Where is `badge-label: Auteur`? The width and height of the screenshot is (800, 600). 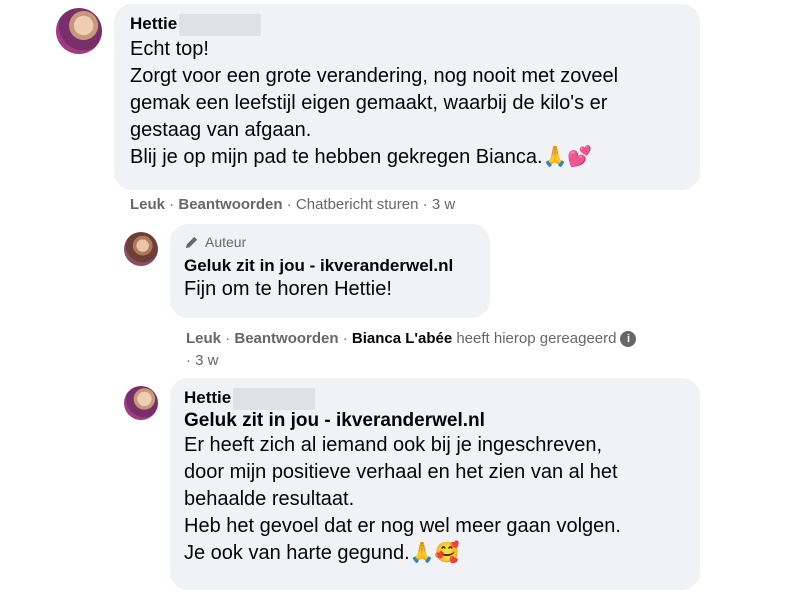 badge-label: Auteur is located at coordinates (226, 242).